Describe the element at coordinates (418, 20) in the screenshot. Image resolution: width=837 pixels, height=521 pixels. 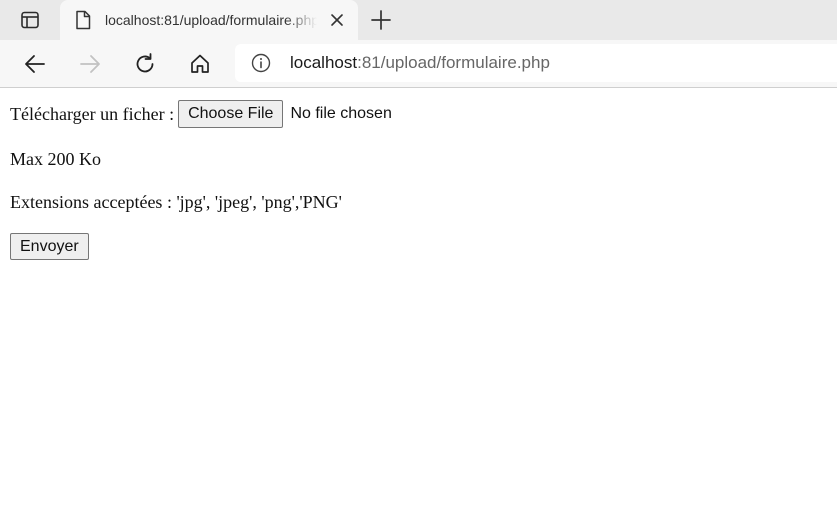
I see `tab-strip: localhost:81/upload/formulaire.php` at that location.